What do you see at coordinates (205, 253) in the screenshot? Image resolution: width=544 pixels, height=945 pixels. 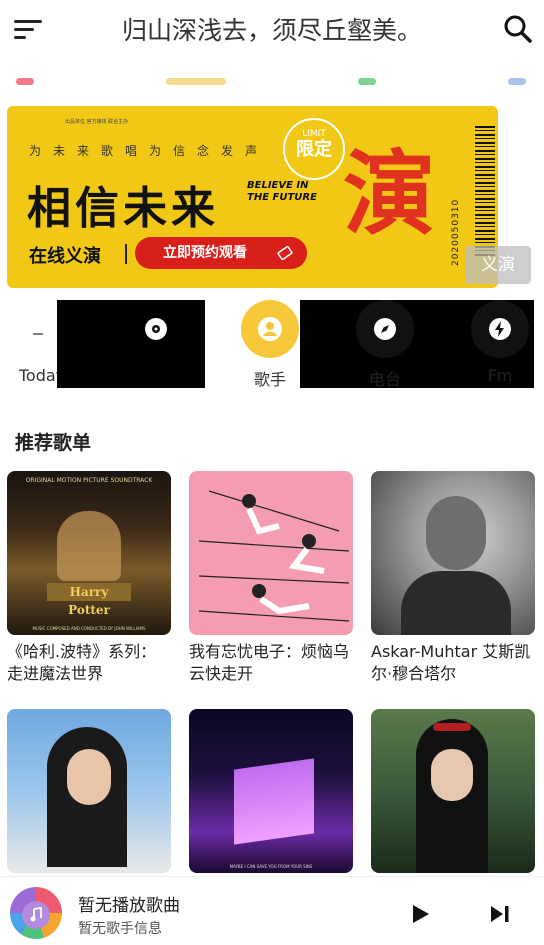 I see `reserve-label: 立即预约观看` at bounding box center [205, 253].